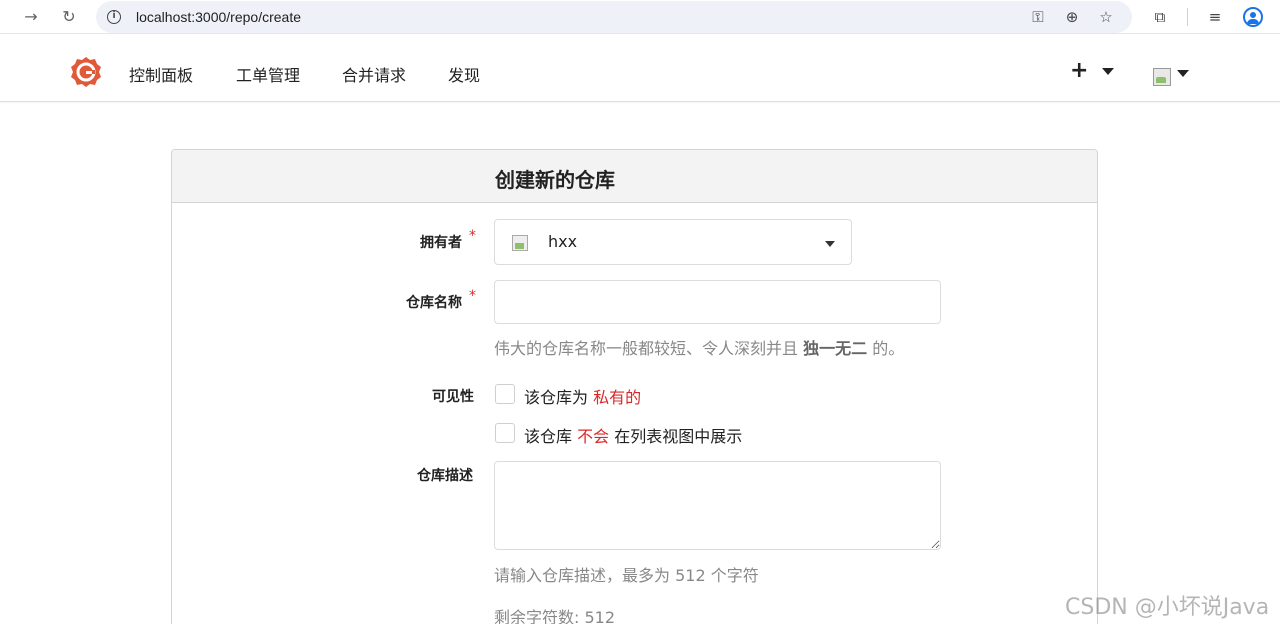 The image size is (1280, 624). I want to click on private-checkbox-label: 该仓库为 私有的, so click(582, 396).